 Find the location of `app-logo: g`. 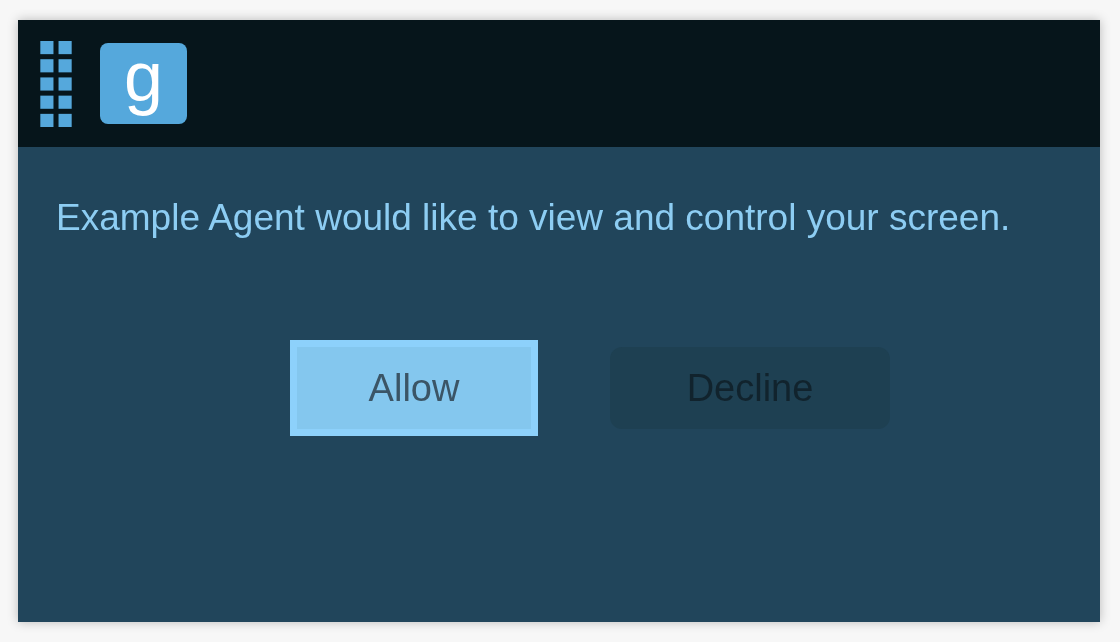

app-logo: g is located at coordinates (143, 83).